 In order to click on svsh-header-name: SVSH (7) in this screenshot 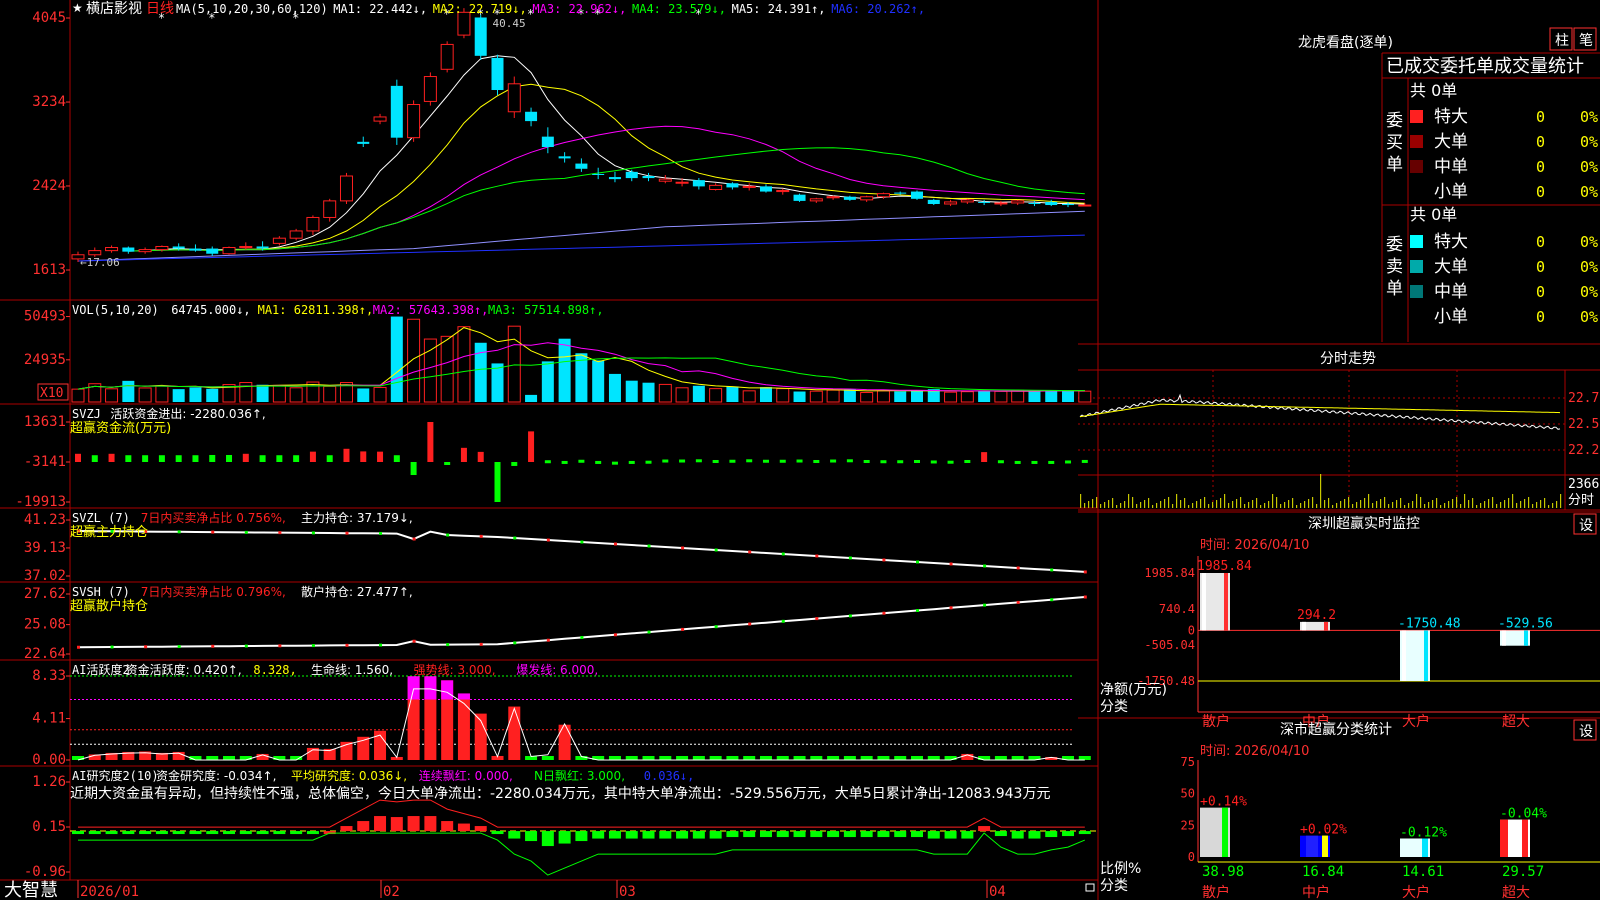, I will do `click(101, 592)`.